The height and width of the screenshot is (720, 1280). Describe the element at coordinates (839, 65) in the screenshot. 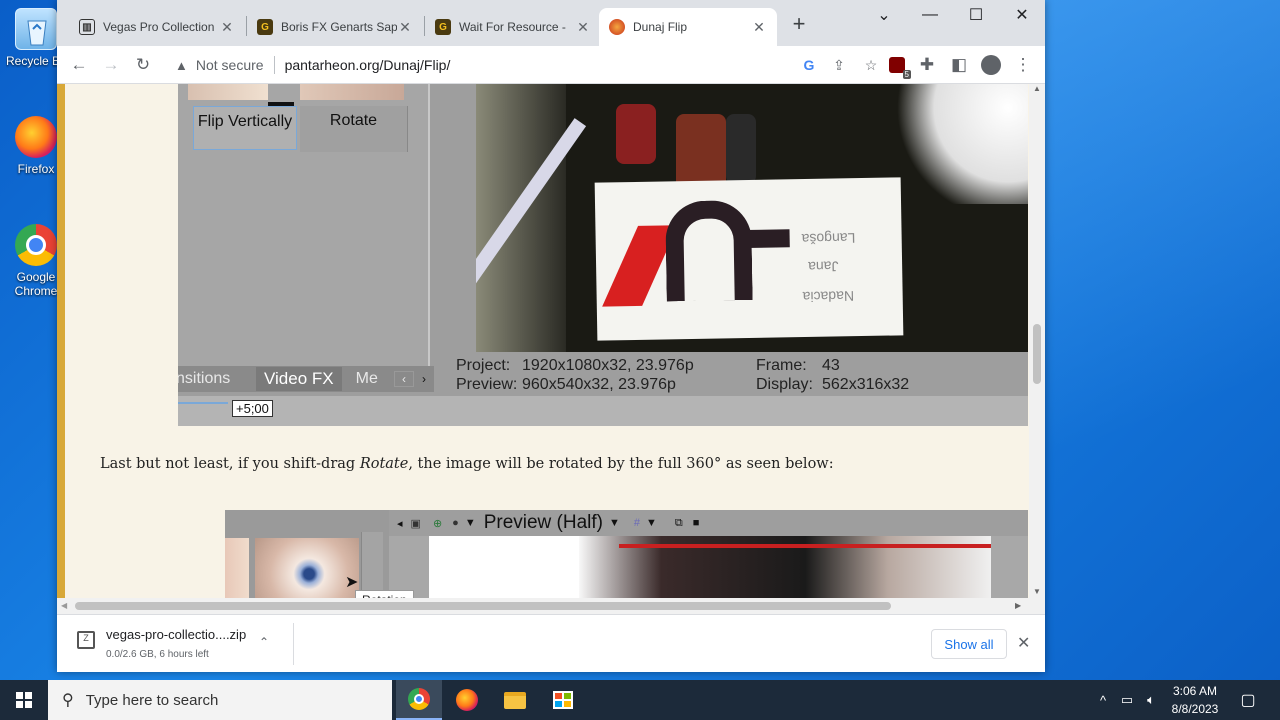

I see `share-icon: ⇪` at that location.